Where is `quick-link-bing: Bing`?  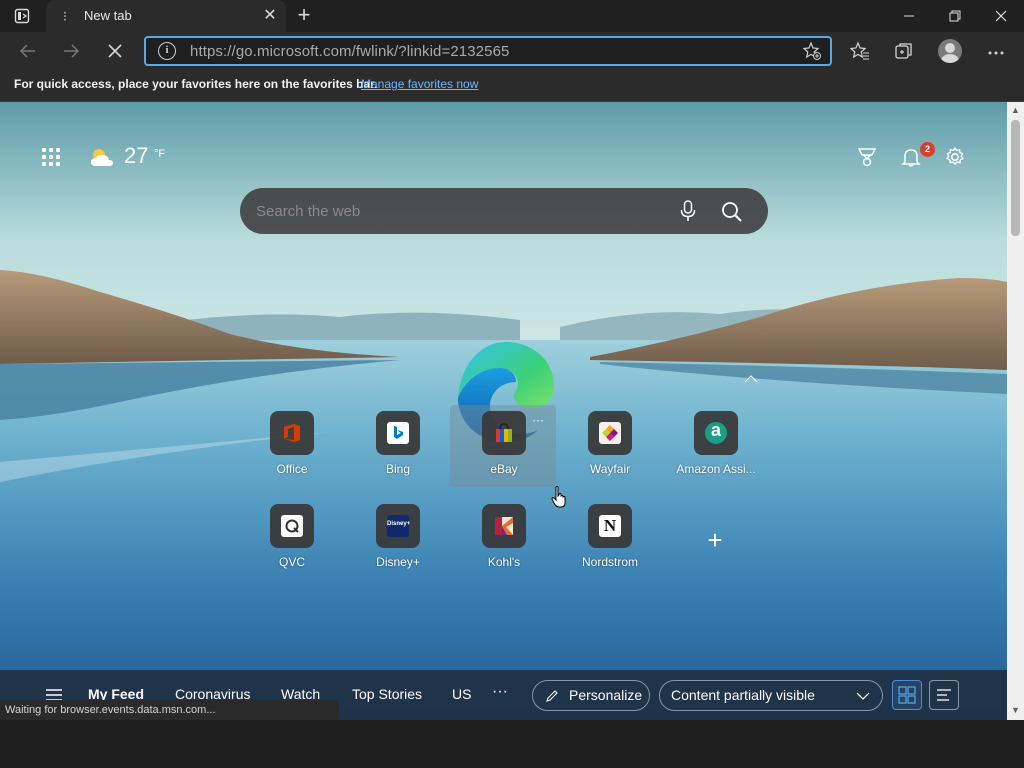
quick-link-bing: Bing is located at coordinates (398, 451).